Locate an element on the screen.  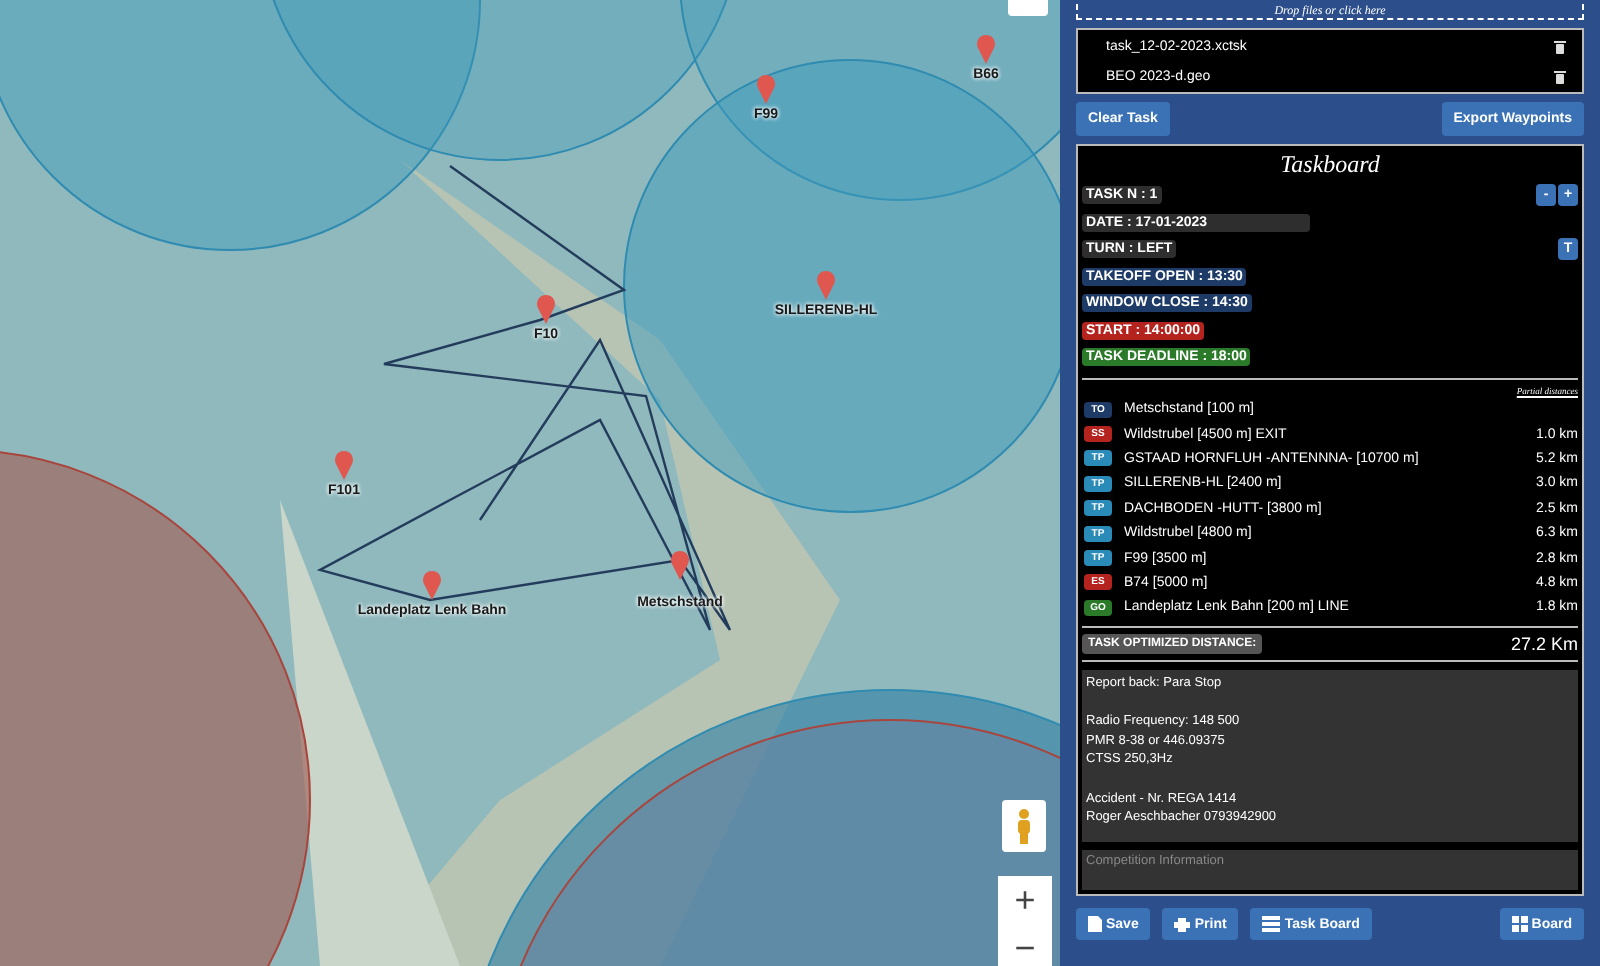
optimized-distance-value: 27.2 Km is located at coordinates (1544, 644).